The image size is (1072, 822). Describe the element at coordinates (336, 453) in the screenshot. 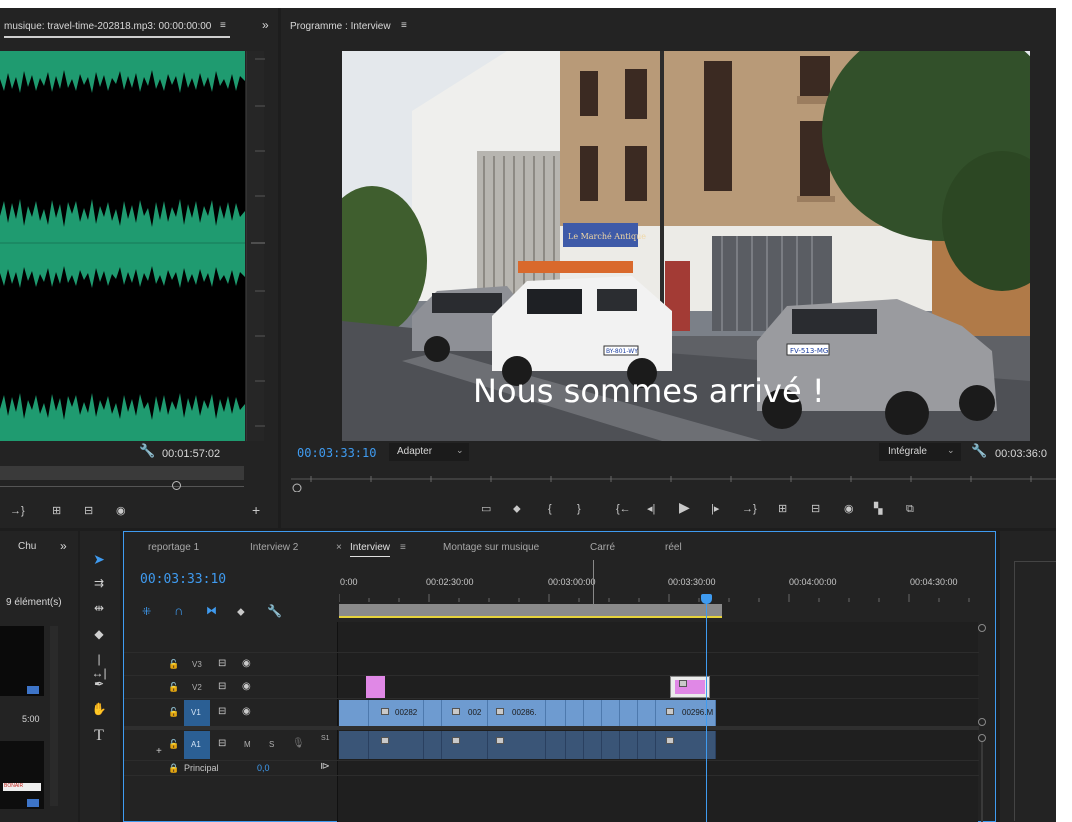

I see `program-current-timecode: 00:03:33:10` at that location.